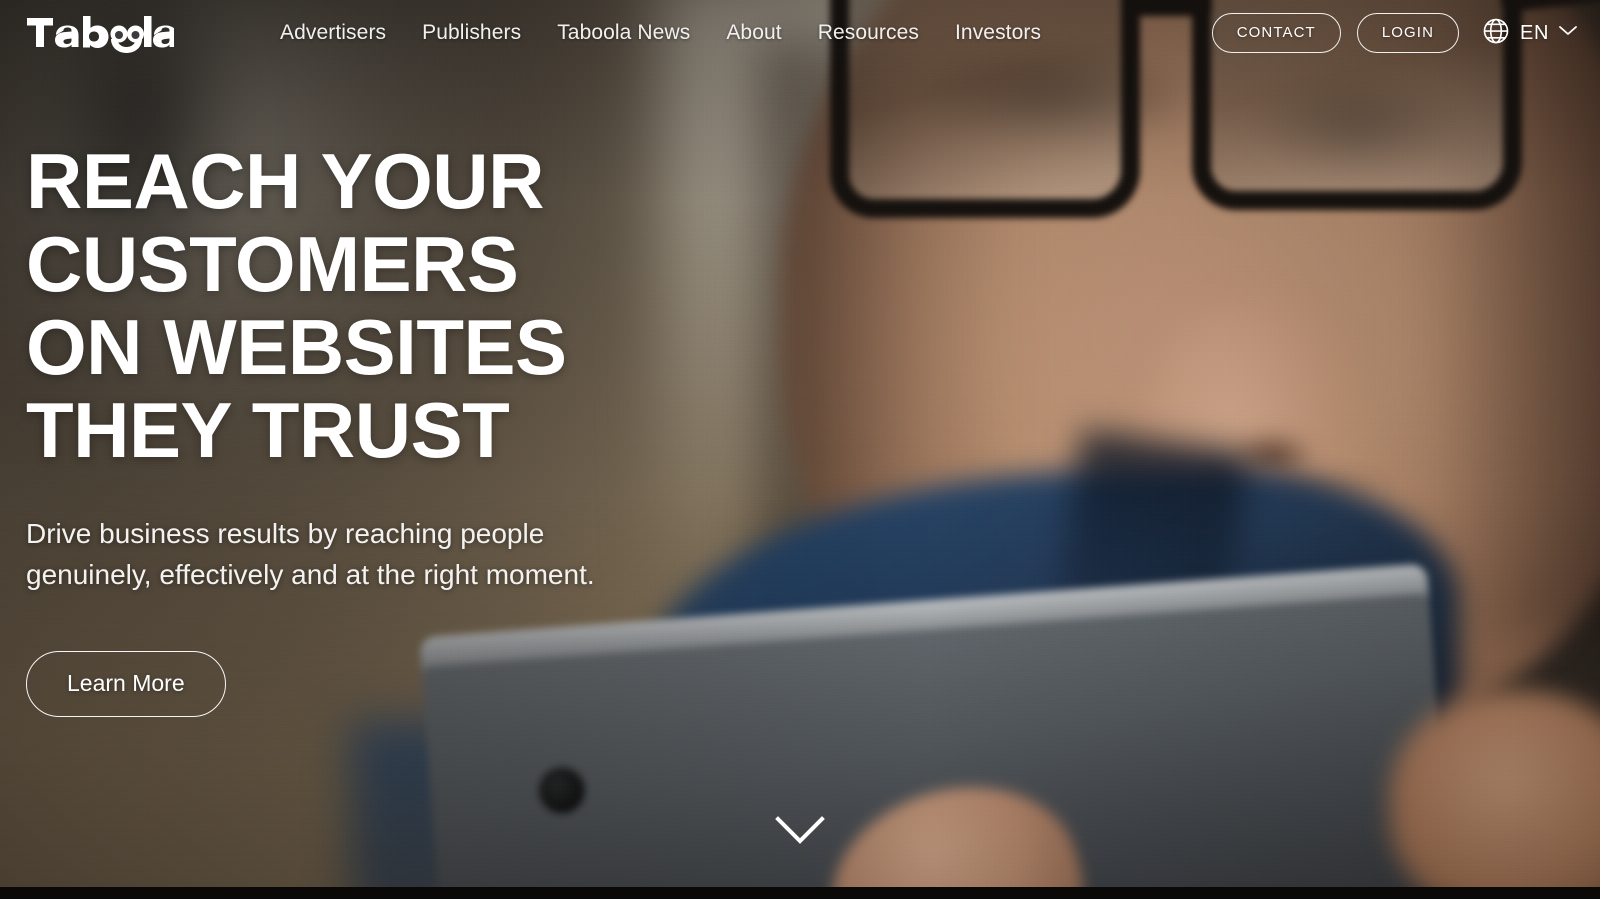 Image resolution: width=1600 pixels, height=899 pixels. I want to click on nav-actions: CONTACT LOGIN EN, so click(1394, 33).